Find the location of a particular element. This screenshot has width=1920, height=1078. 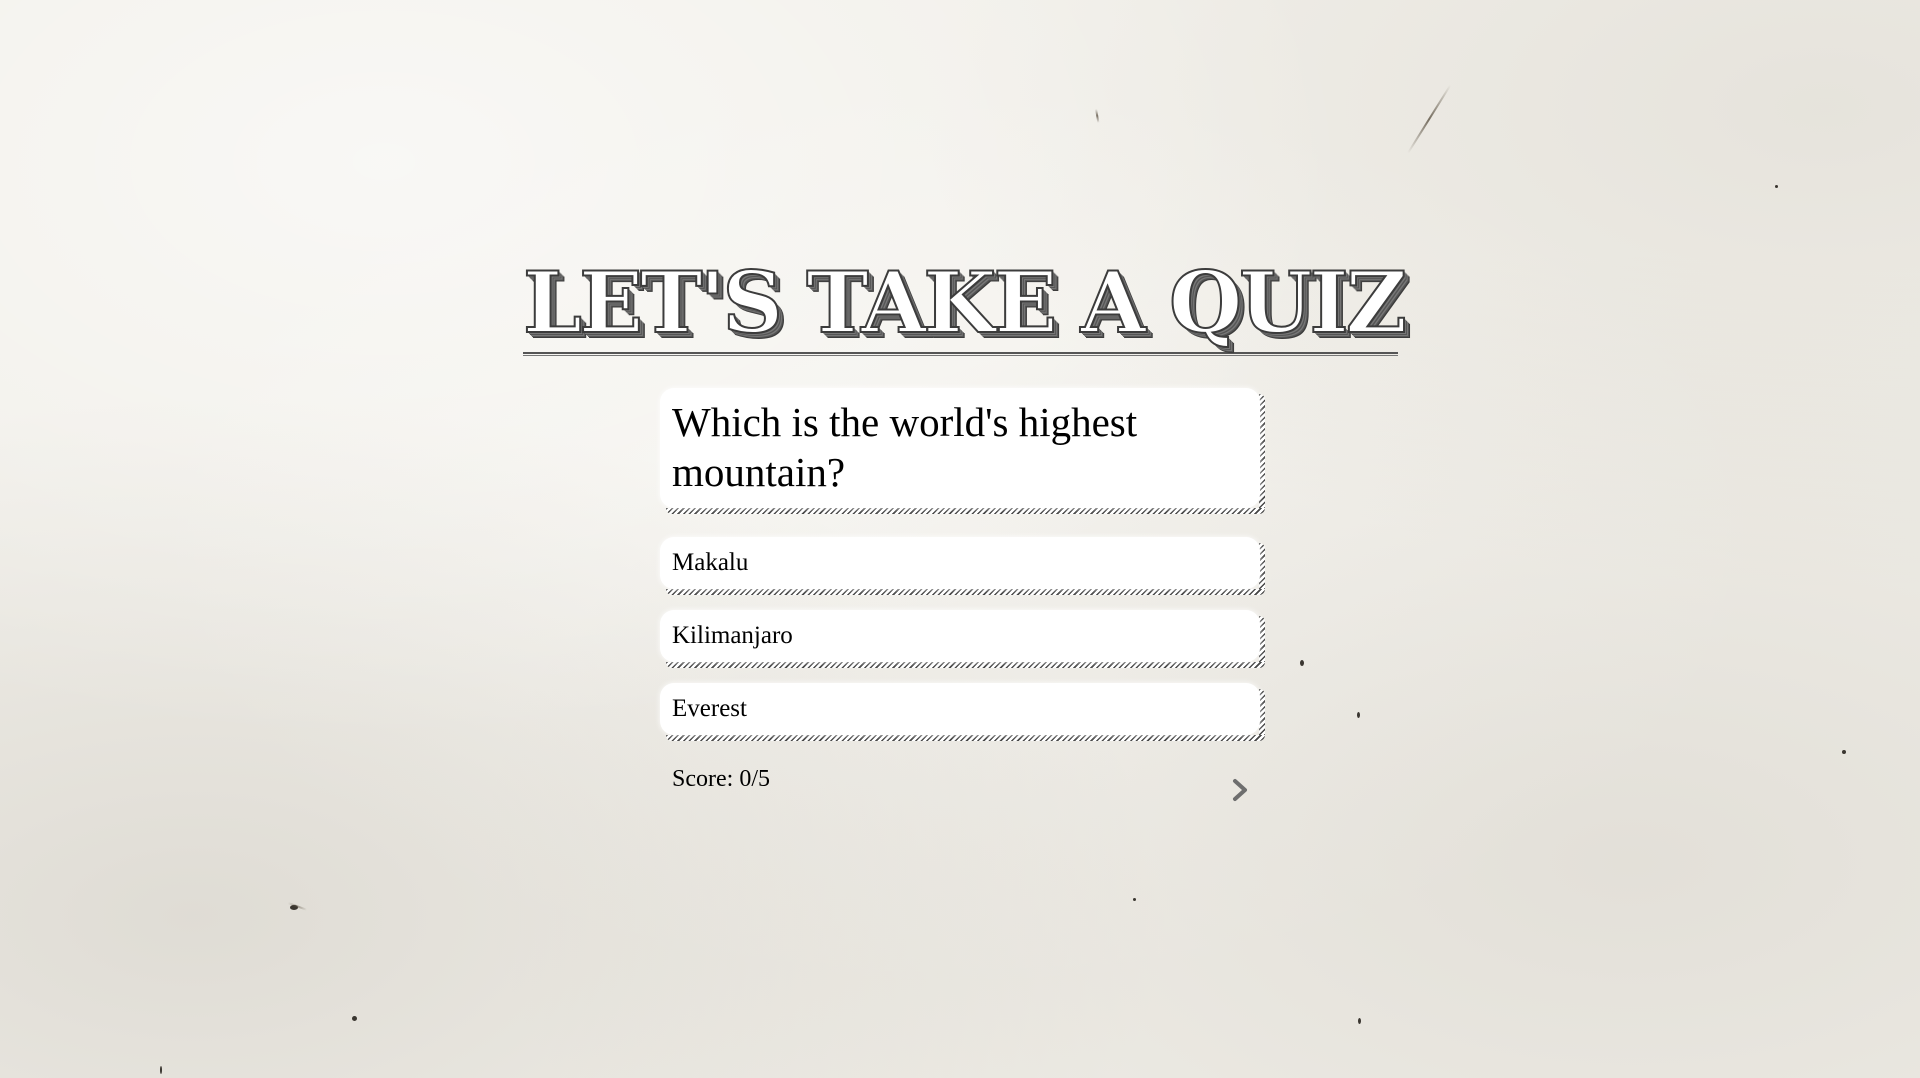

answer-label: Makalu is located at coordinates (710, 562).